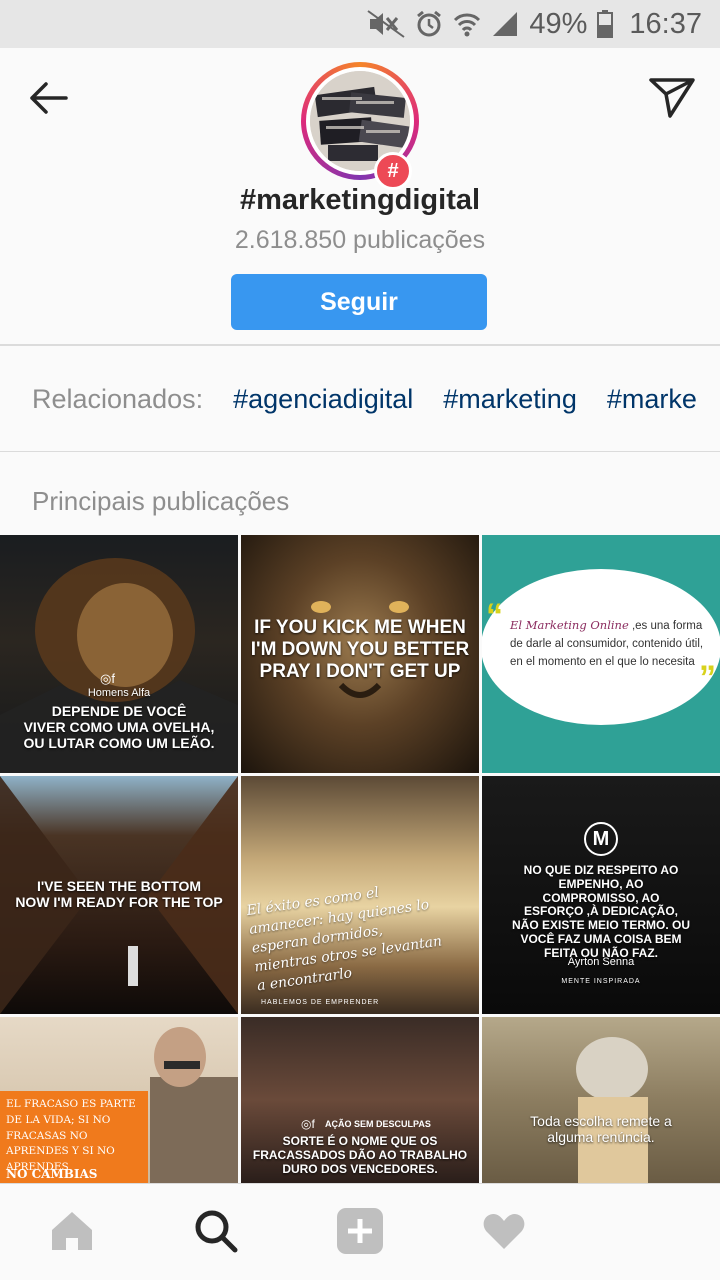  I want to click on clock: 16:37, so click(665, 23).